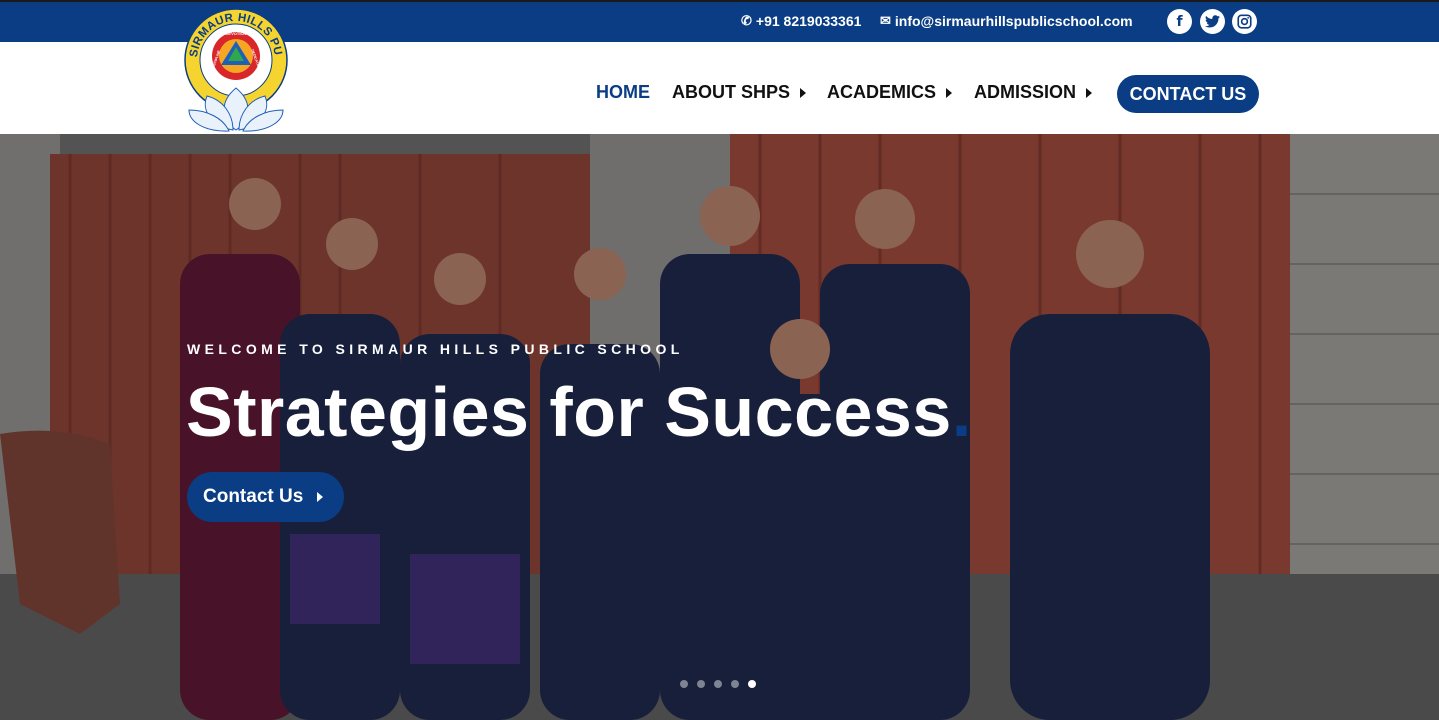  I want to click on facebook-icon: f, so click(1179, 21).